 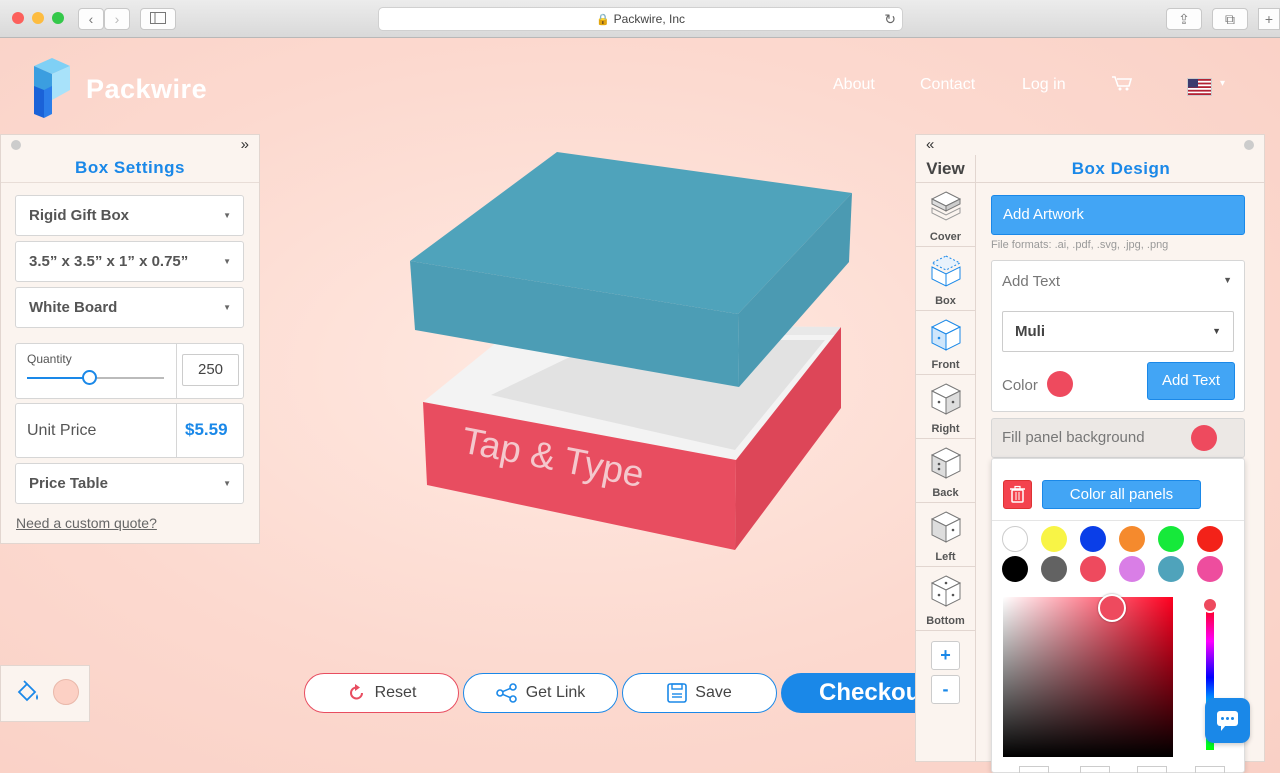 I want to click on zoom-in-button: +, so click(x=945, y=655).